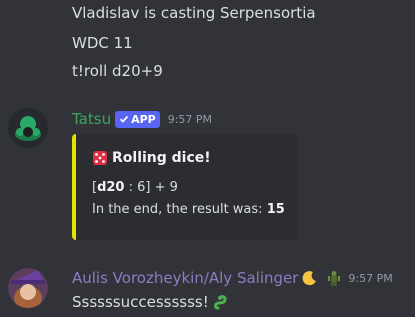  What do you see at coordinates (140, 302) in the screenshot?
I see `message-text: Ssssssuccessssss!` at bounding box center [140, 302].